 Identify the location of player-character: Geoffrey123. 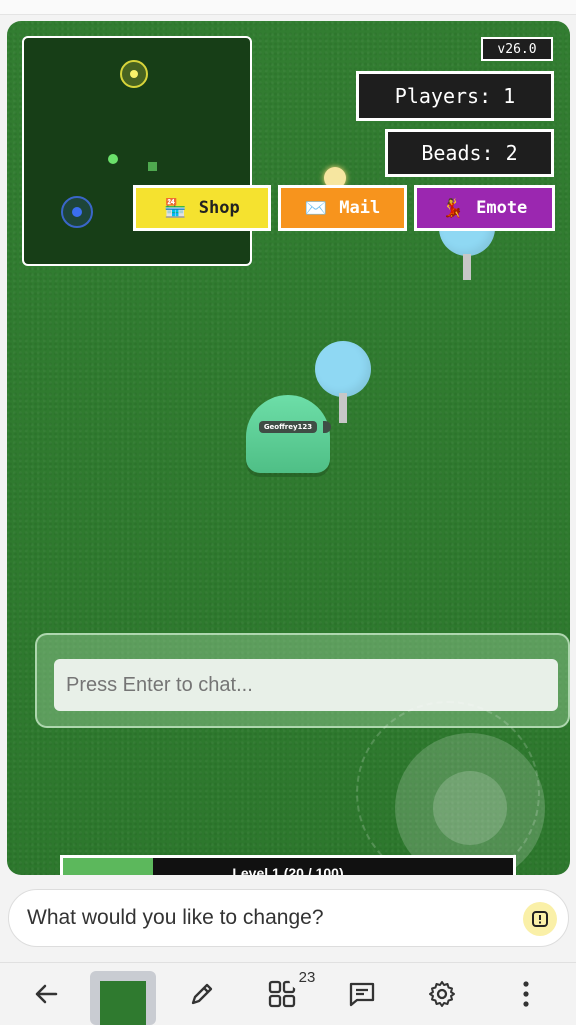
(288, 434).